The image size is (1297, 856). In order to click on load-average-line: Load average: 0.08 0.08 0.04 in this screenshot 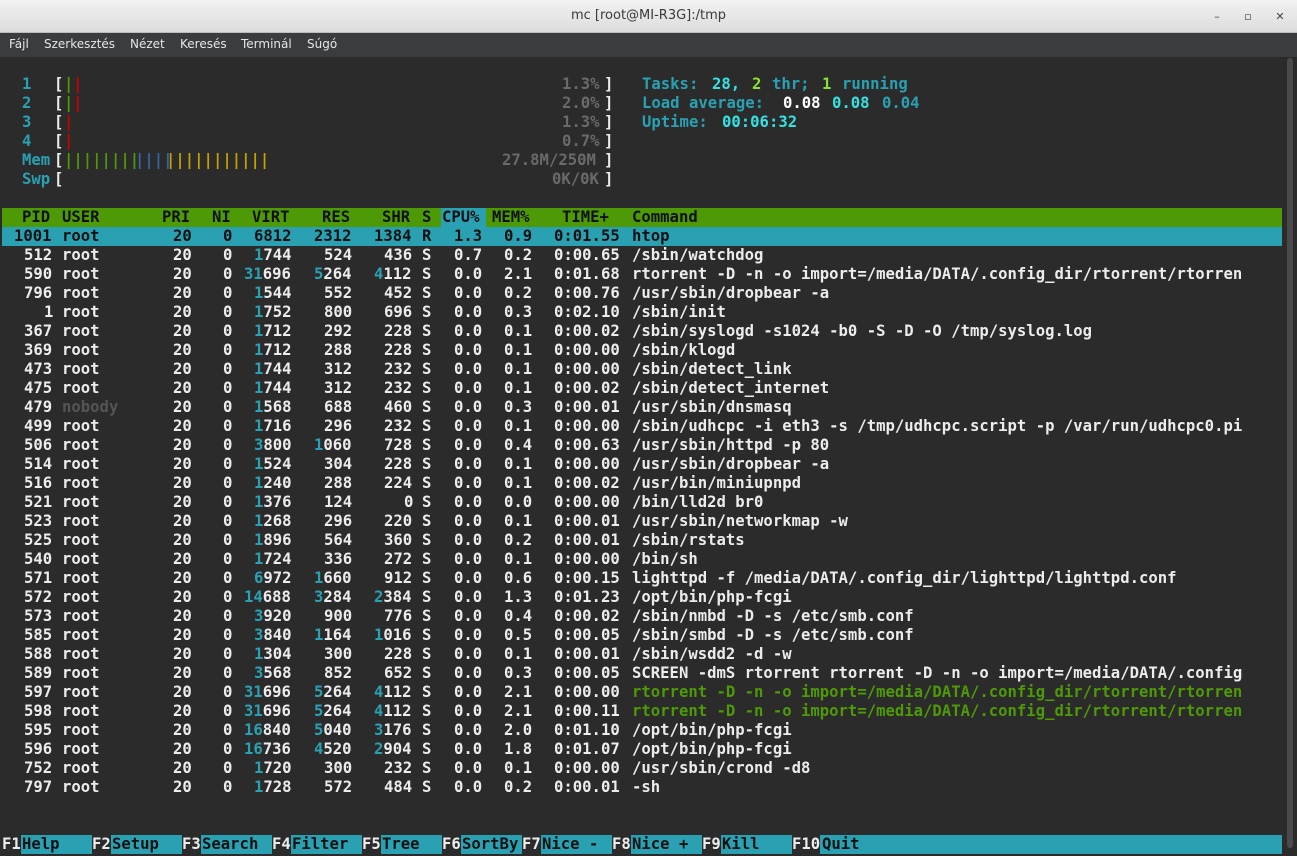, I will do `click(781, 103)`.